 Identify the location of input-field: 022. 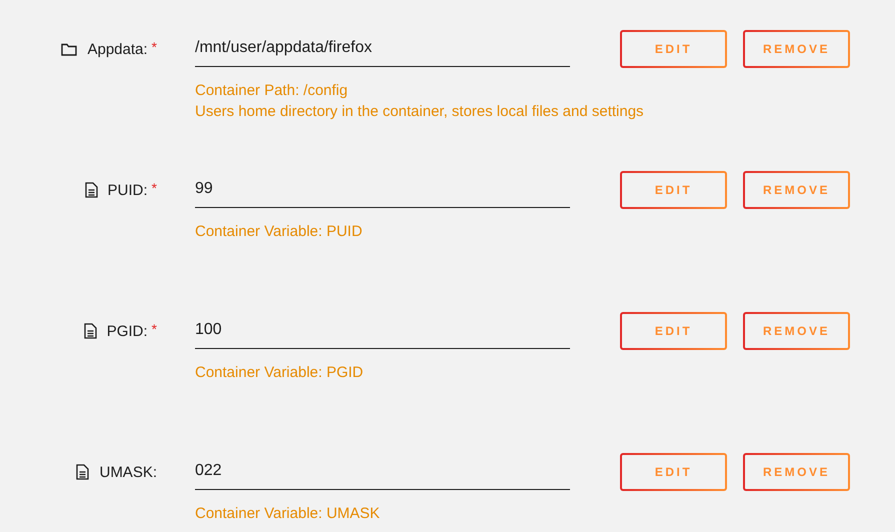
(382, 471).